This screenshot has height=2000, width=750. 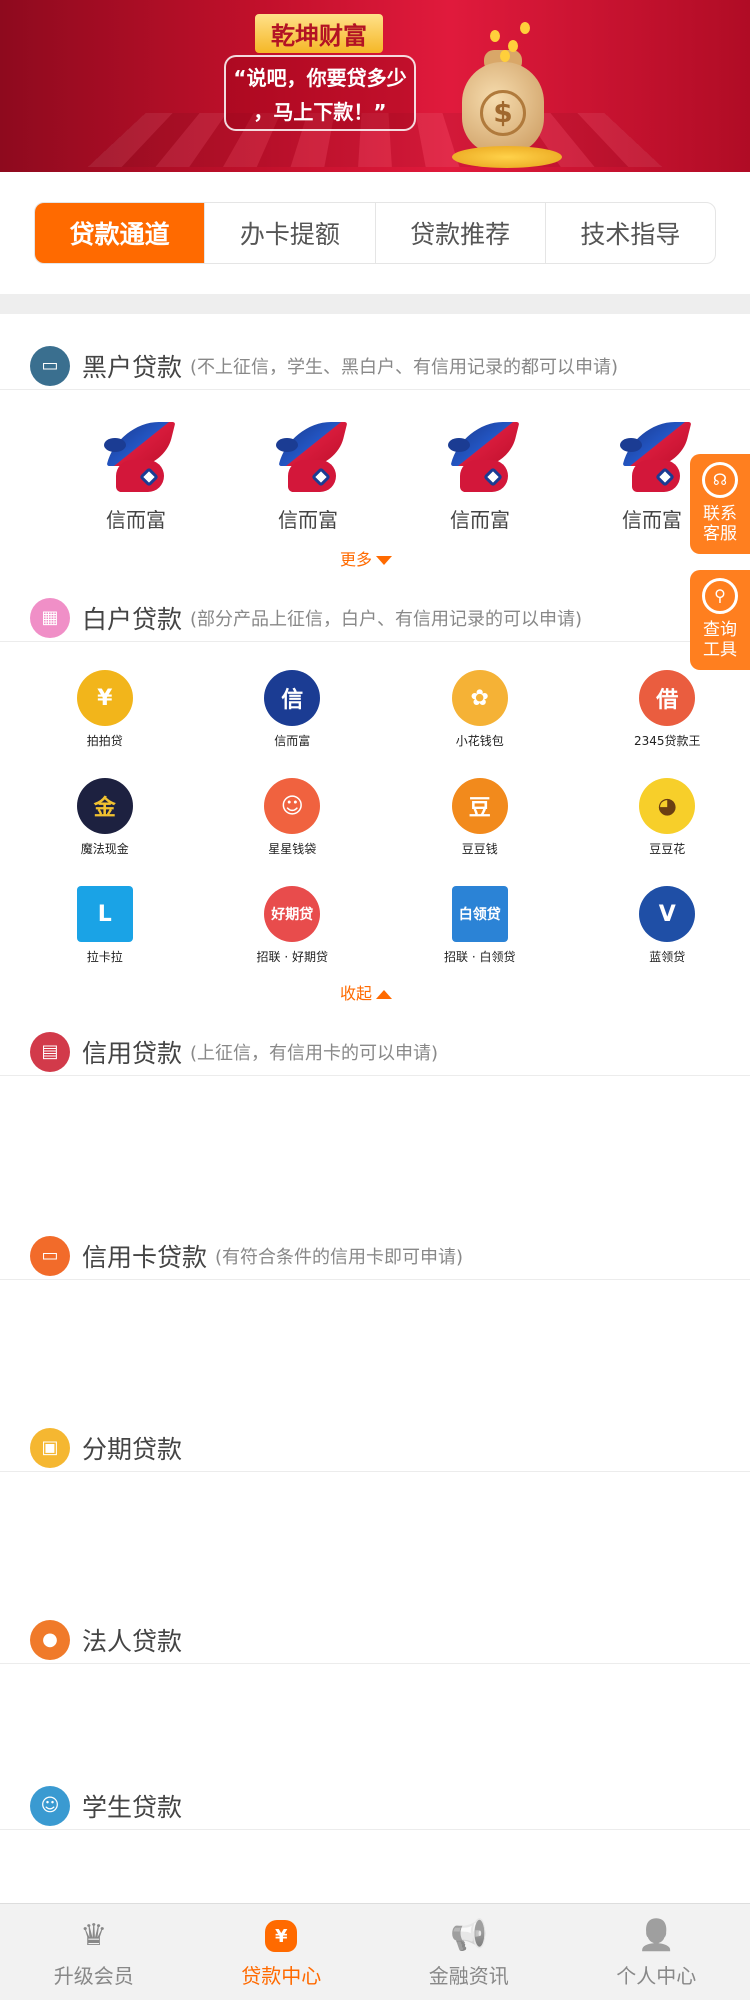 What do you see at coordinates (132, 1052) in the screenshot?
I see `section-title: 信用贷款` at bounding box center [132, 1052].